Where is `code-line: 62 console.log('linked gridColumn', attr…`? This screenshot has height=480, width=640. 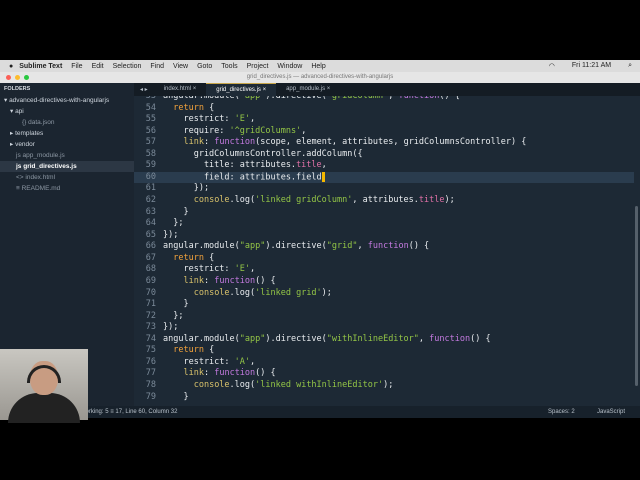 code-line: 62 console.log('linked gridColumn', attr… is located at coordinates (384, 201).